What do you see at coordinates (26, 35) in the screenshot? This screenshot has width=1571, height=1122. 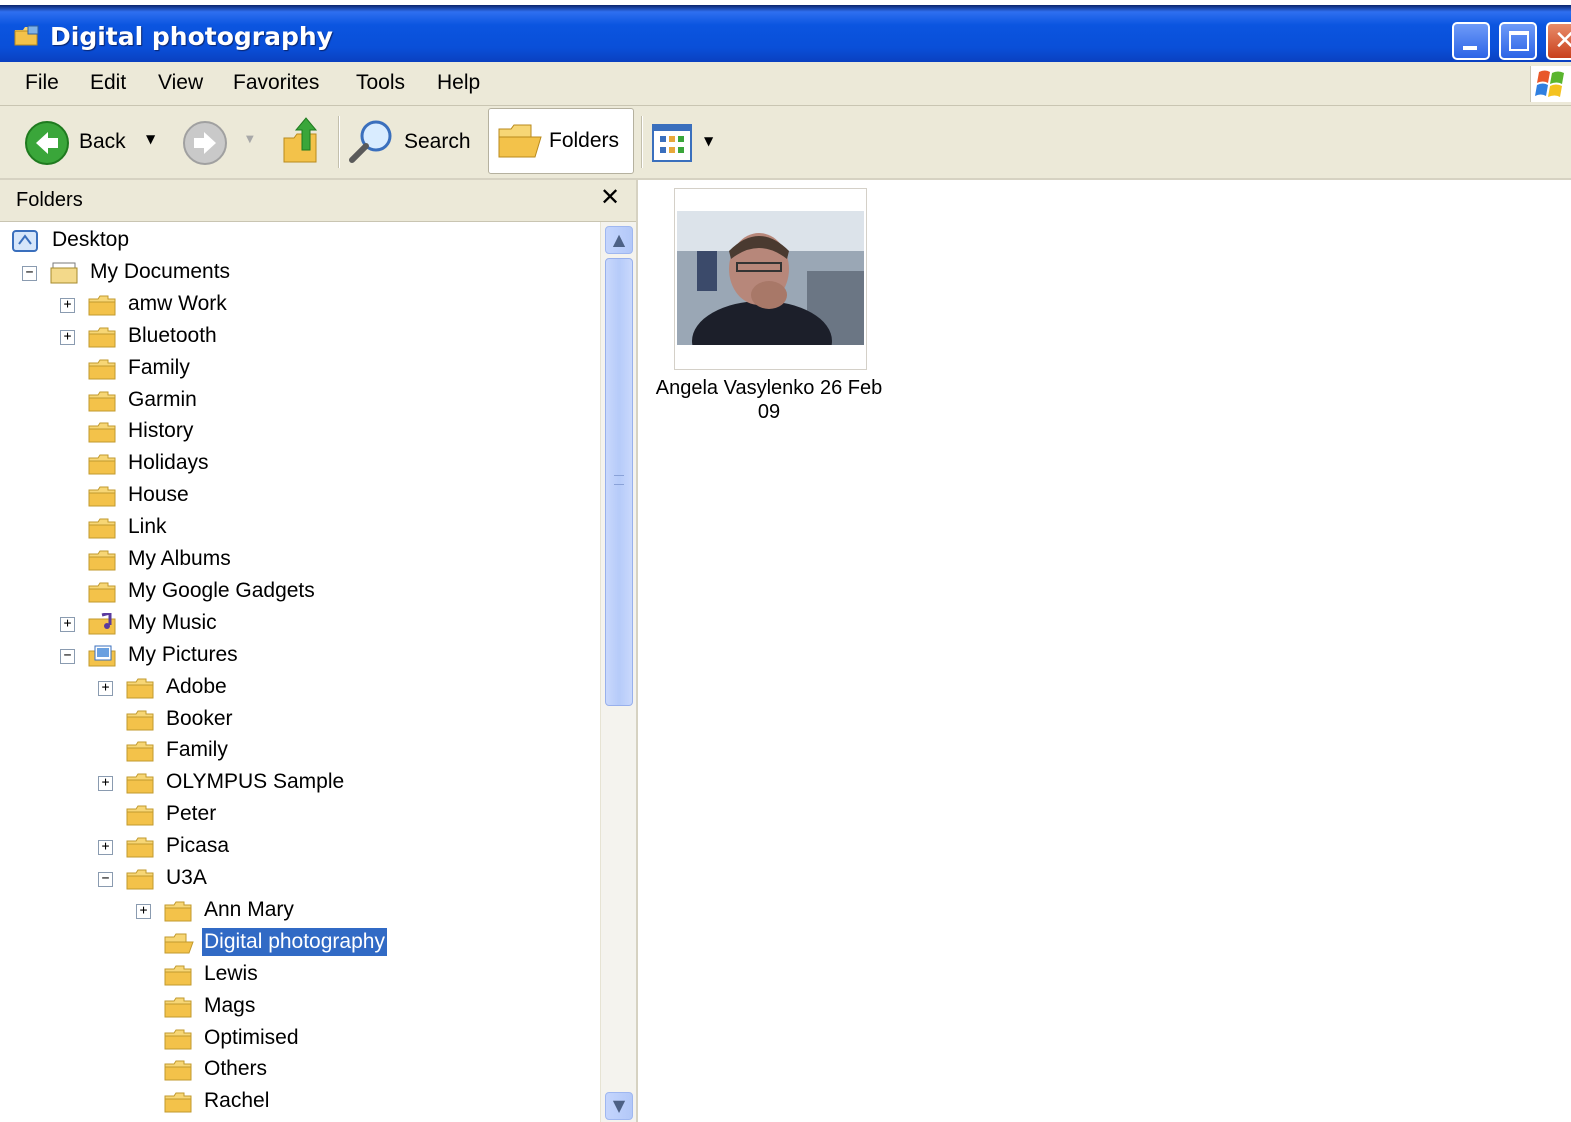 I see `folder-window-icon` at bounding box center [26, 35].